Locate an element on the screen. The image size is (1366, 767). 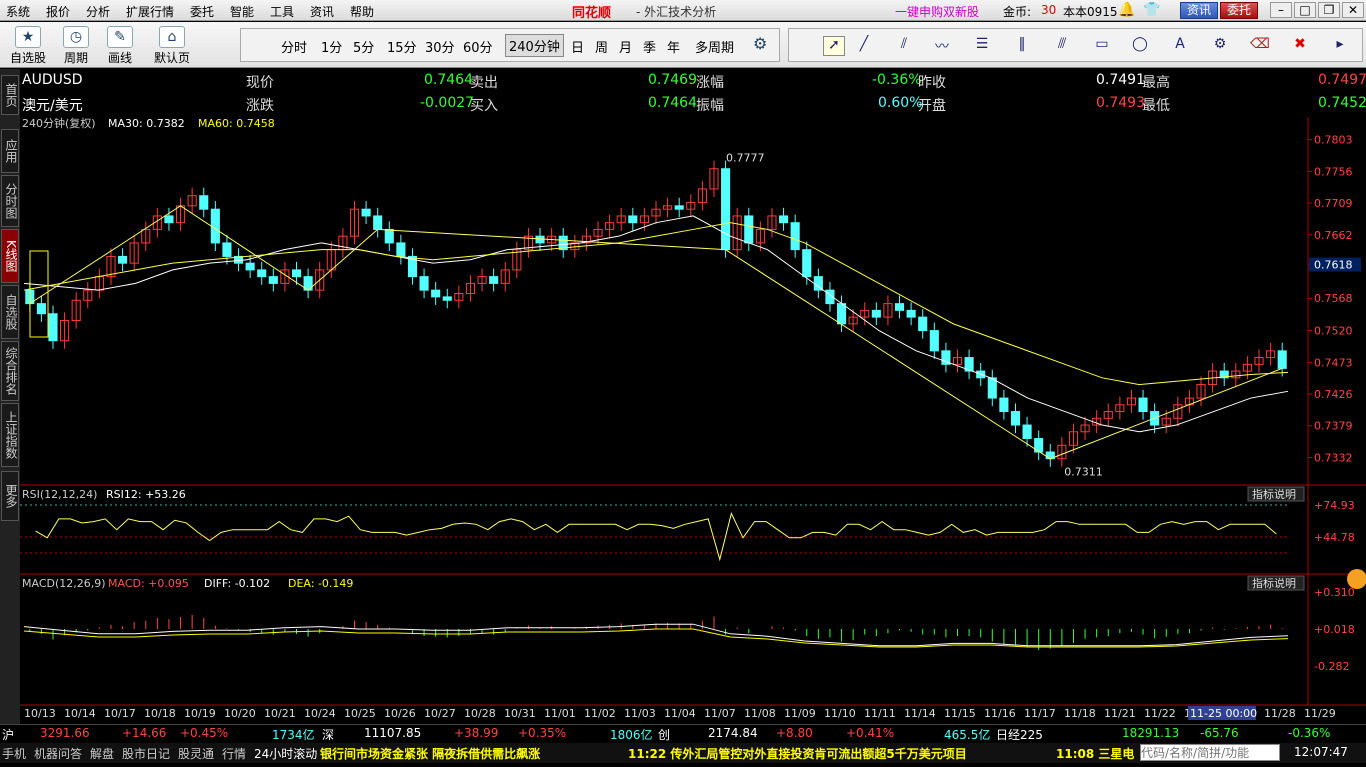
cy-volume: 465.5亿 is located at coordinates (967, 735).